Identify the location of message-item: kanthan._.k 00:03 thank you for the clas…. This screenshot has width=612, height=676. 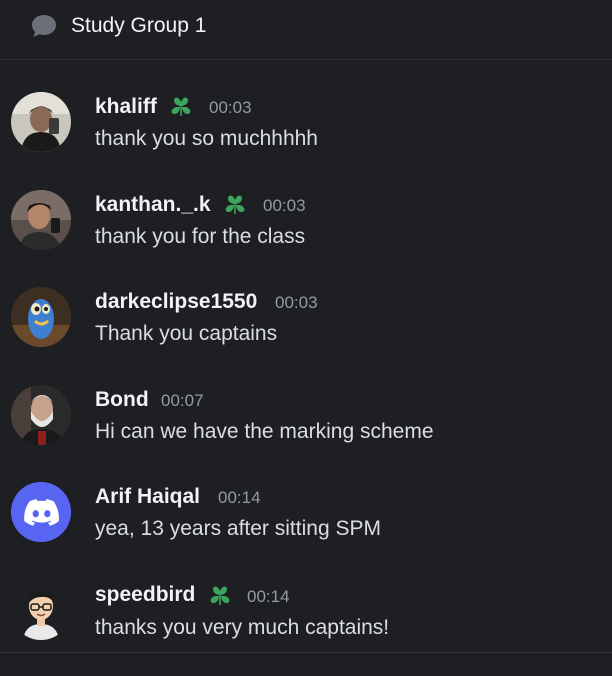
(306, 238).